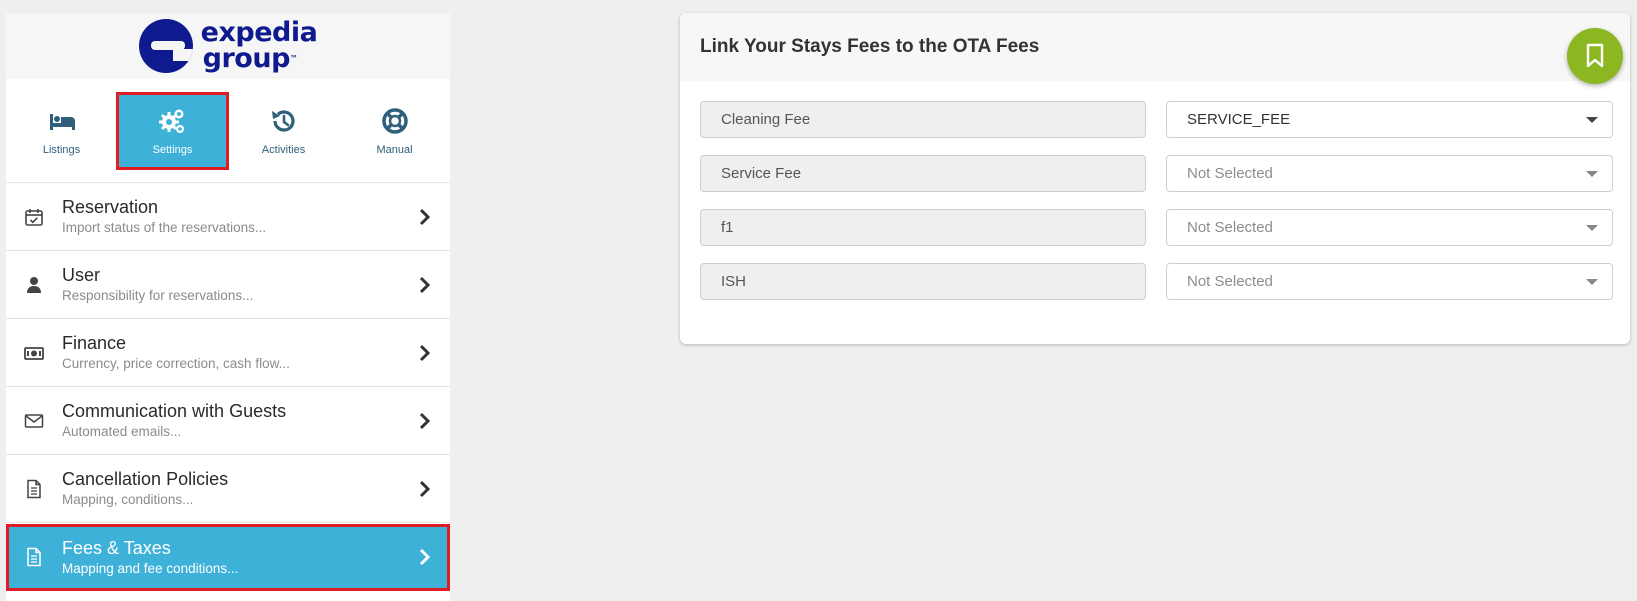 The image size is (1637, 601). Describe the element at coordinates (62, 121) in the screenshot. I see `bed-icon` at that location.